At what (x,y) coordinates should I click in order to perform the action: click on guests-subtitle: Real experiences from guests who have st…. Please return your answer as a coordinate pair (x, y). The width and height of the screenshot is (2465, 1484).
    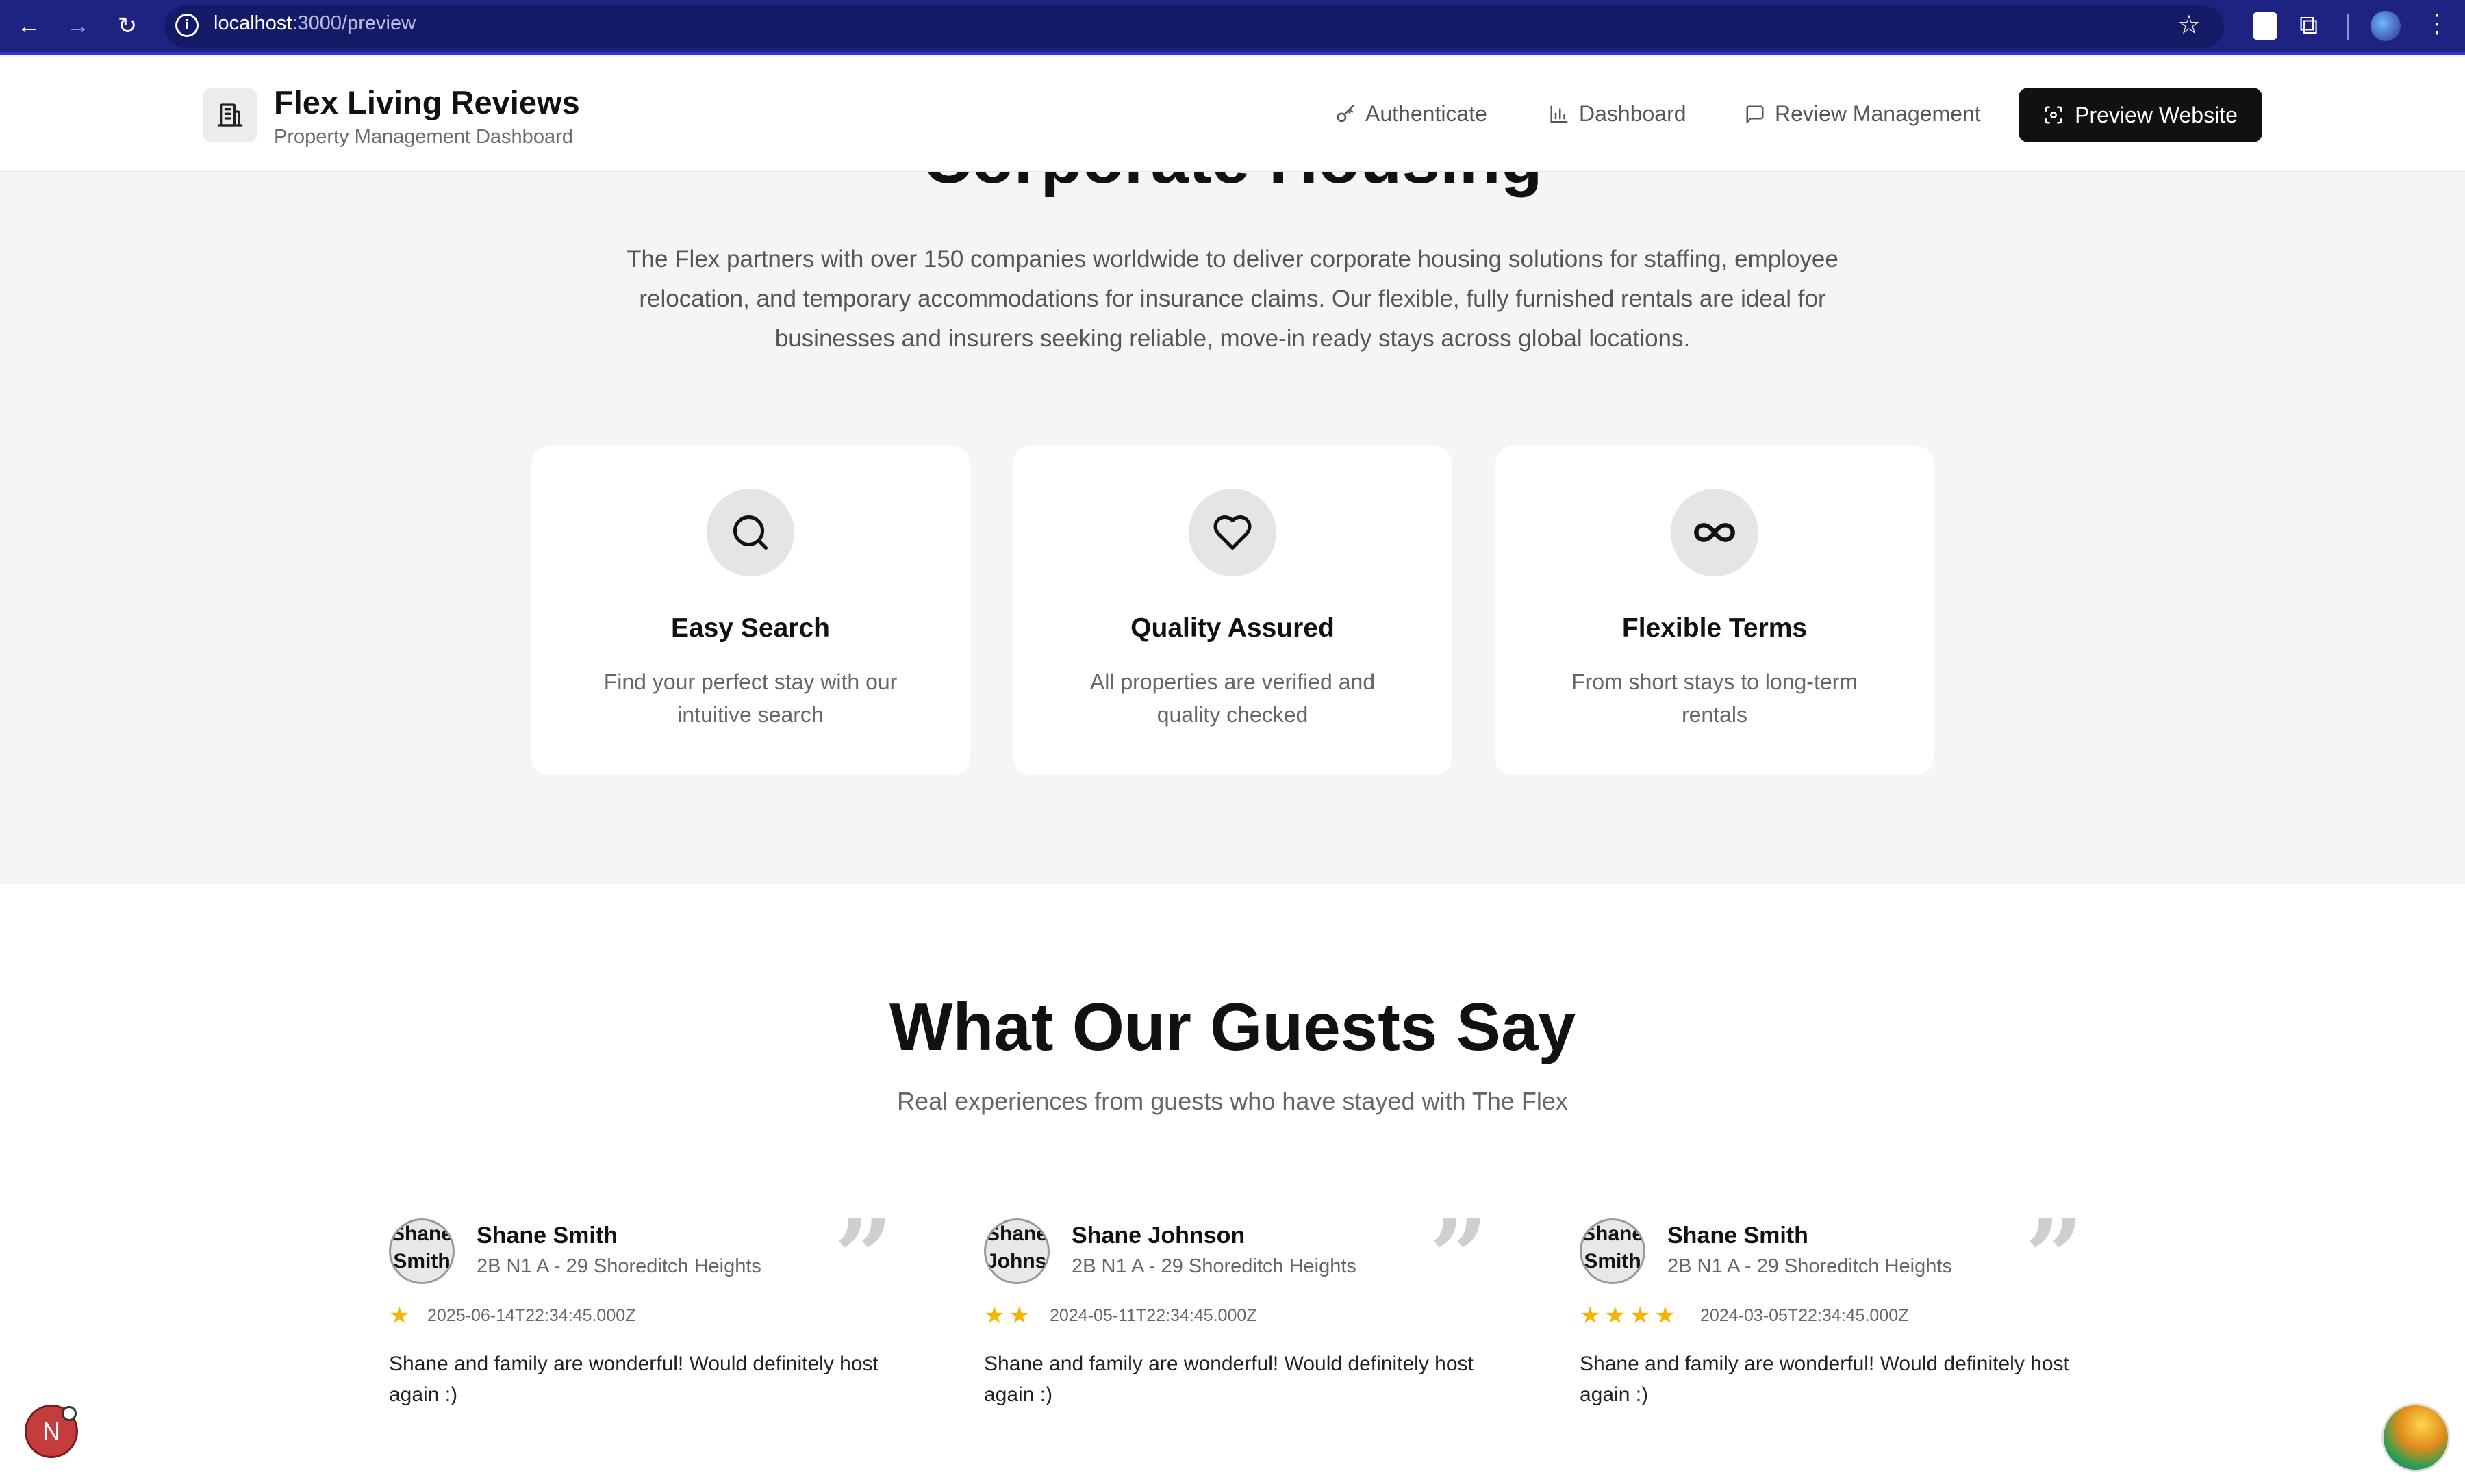
    Looking at the image, I should click on (1232, 1101).